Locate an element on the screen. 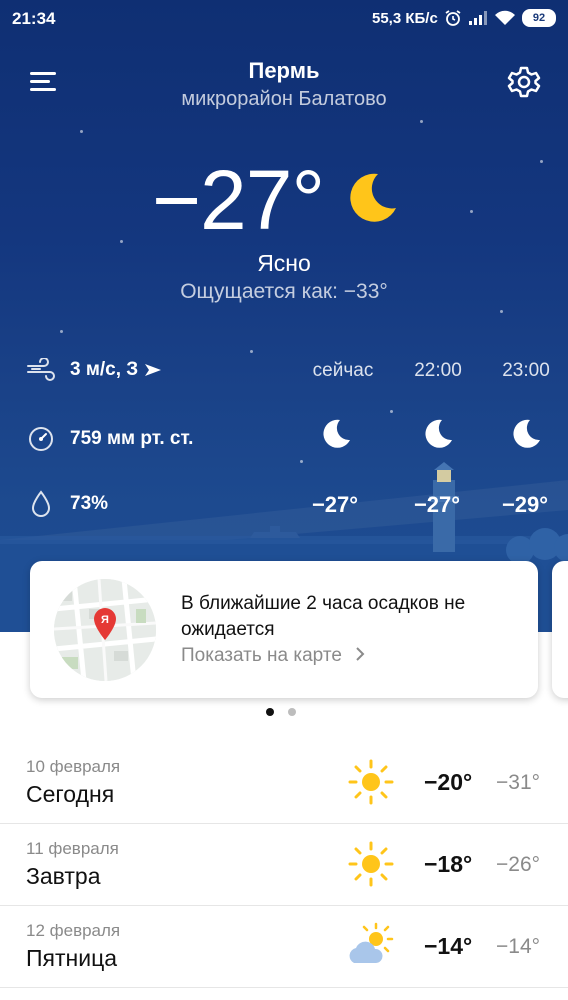  forecast-date: 12 февраля is located at coordinates (73, 930).